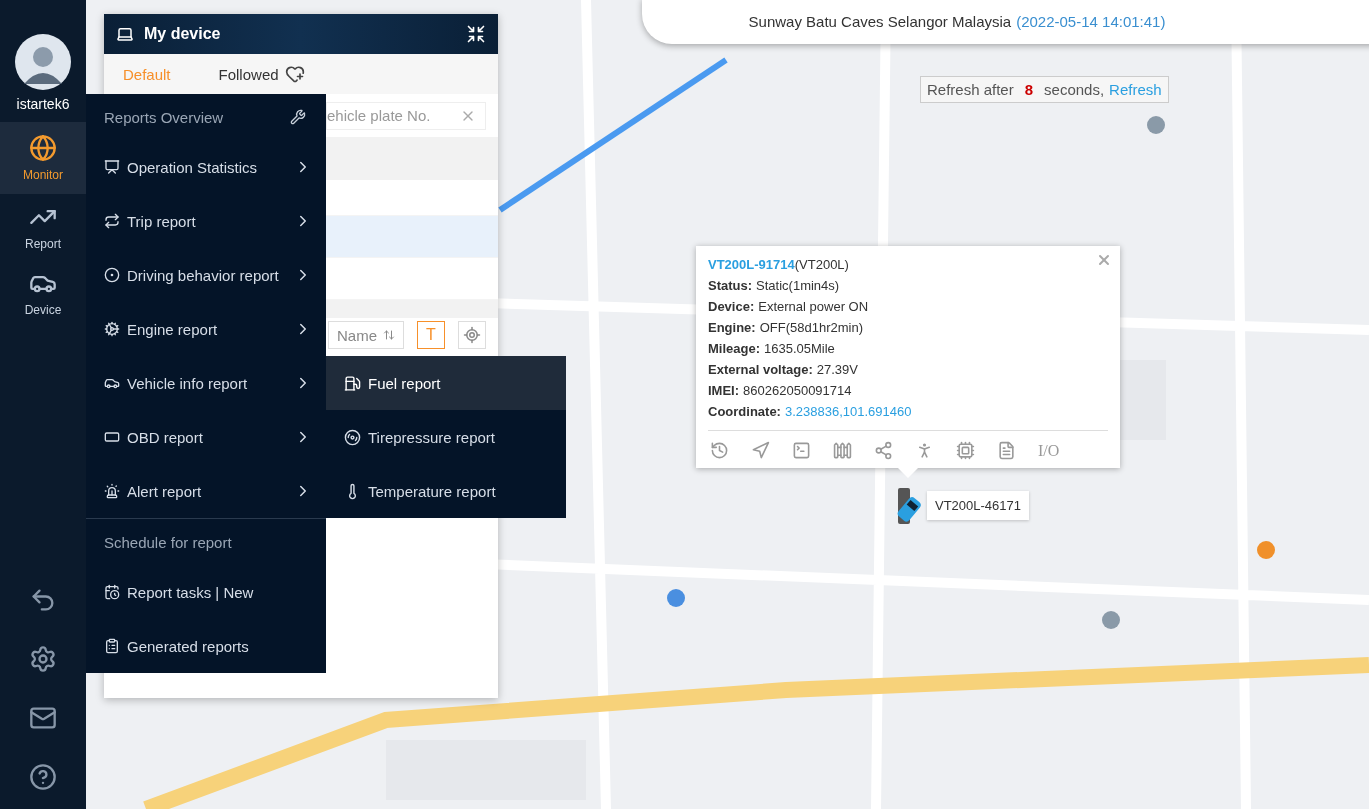 The width and height of the screenshot is (1369, 809). Describe the element at coordinates (298, 117) in the screenshot. I see `wrench-icon` at that location.